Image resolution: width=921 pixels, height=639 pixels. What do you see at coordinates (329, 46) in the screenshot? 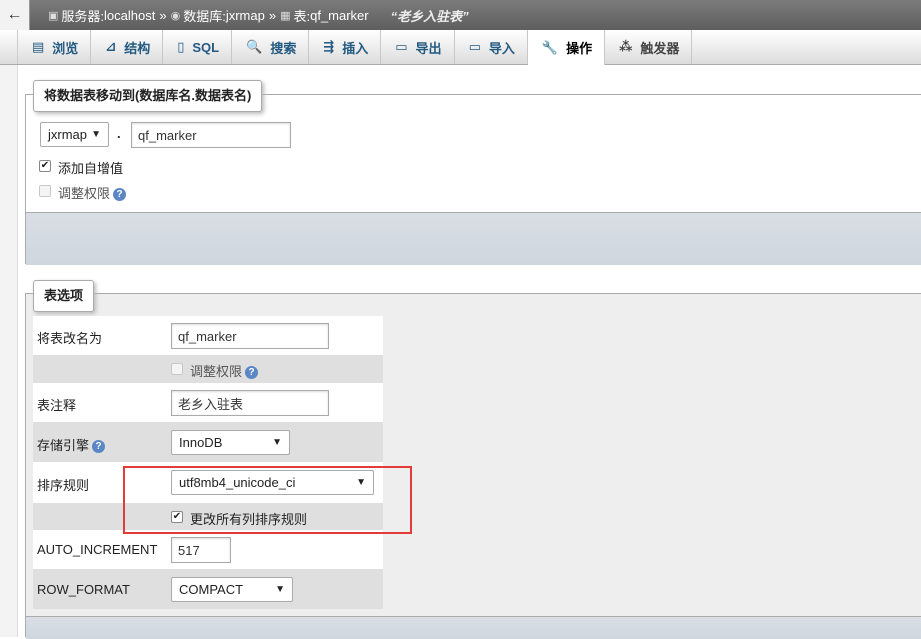
I see `insert-icon: ⇶` at bounding box center [329, 46].